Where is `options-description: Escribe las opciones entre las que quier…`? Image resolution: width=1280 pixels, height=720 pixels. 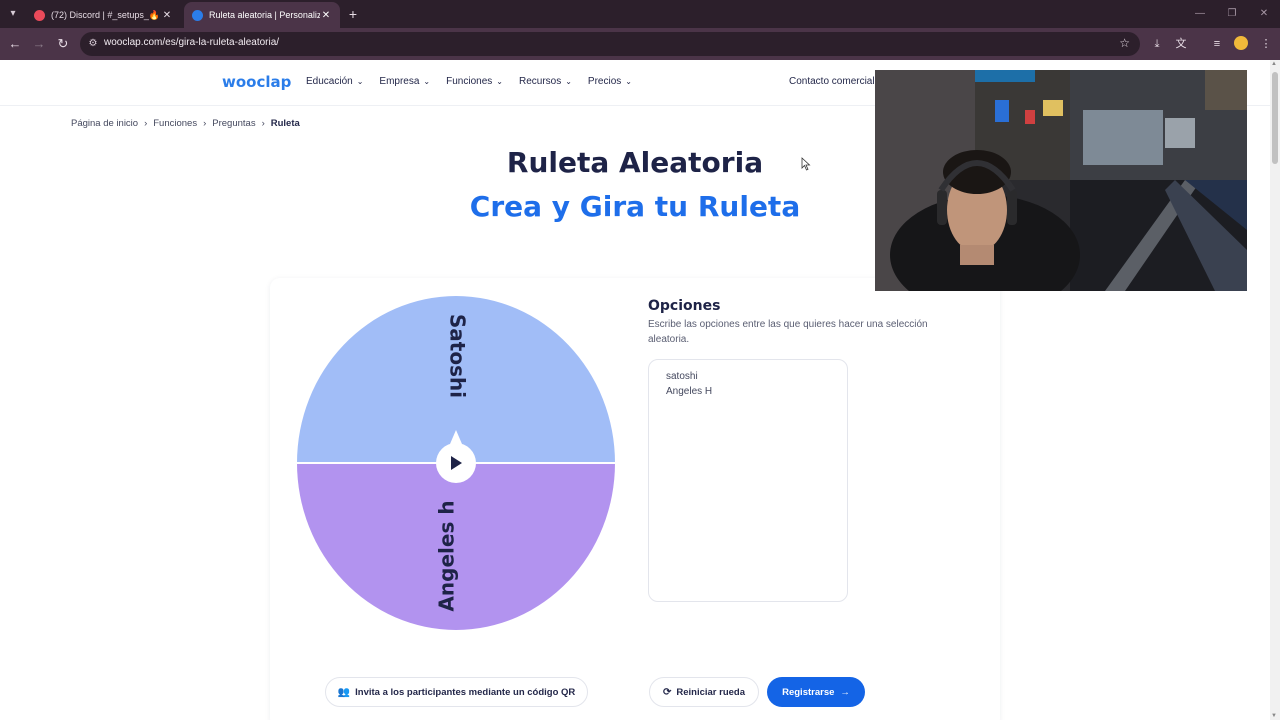
options-description: Escribe las opciones entre las que quier… is located at coordinates (788, 332).